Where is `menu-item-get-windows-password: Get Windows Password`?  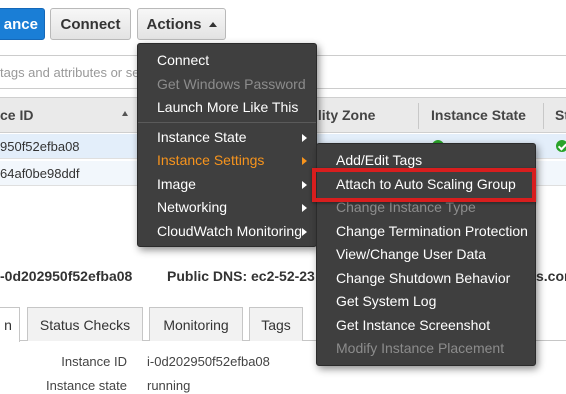
menu-item-get-windows-password: Get Windows Password is located at coordinates (227, 84).